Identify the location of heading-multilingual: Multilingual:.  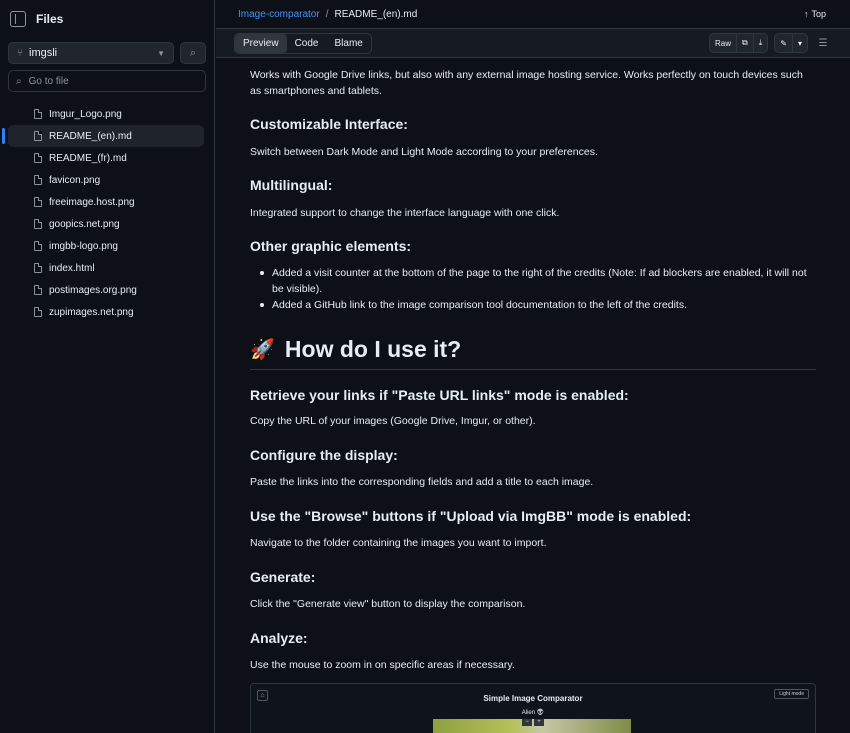
(291, 185).